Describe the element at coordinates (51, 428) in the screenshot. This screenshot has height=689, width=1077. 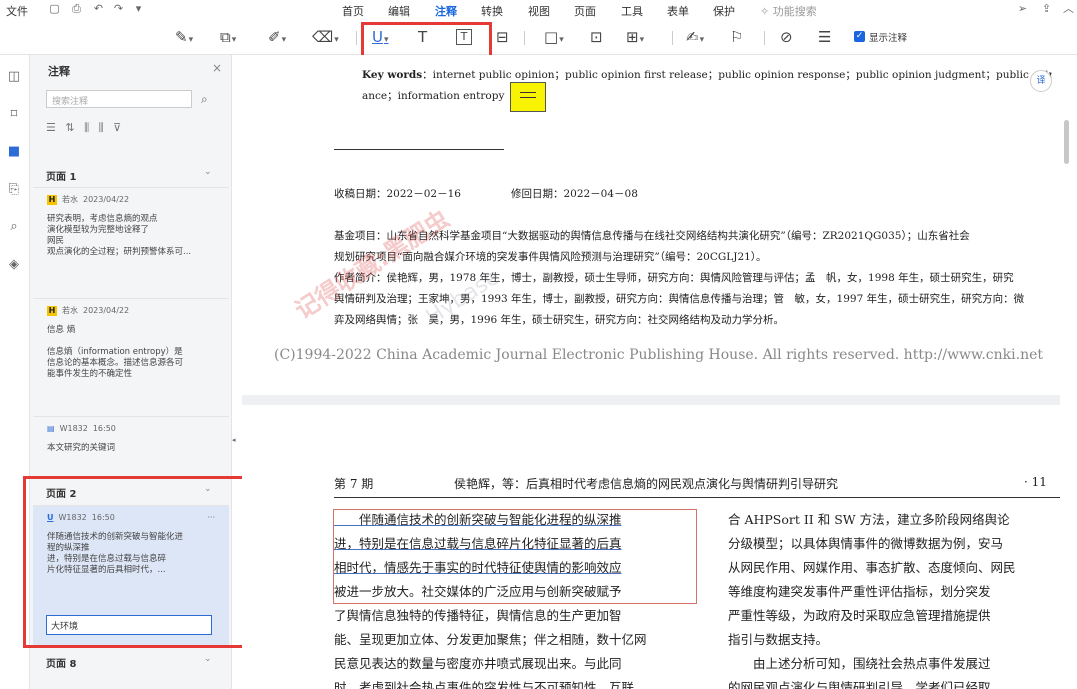
I see `note-badge-icon: ▤` at that location.